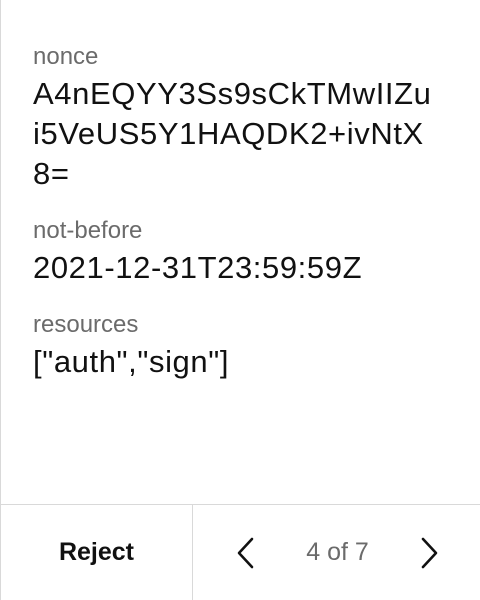 This screenshot has width=480, height=600. Describe the element at coordinates (97, 552) in the screenshot. I see `reject-button: Reject` at that location.